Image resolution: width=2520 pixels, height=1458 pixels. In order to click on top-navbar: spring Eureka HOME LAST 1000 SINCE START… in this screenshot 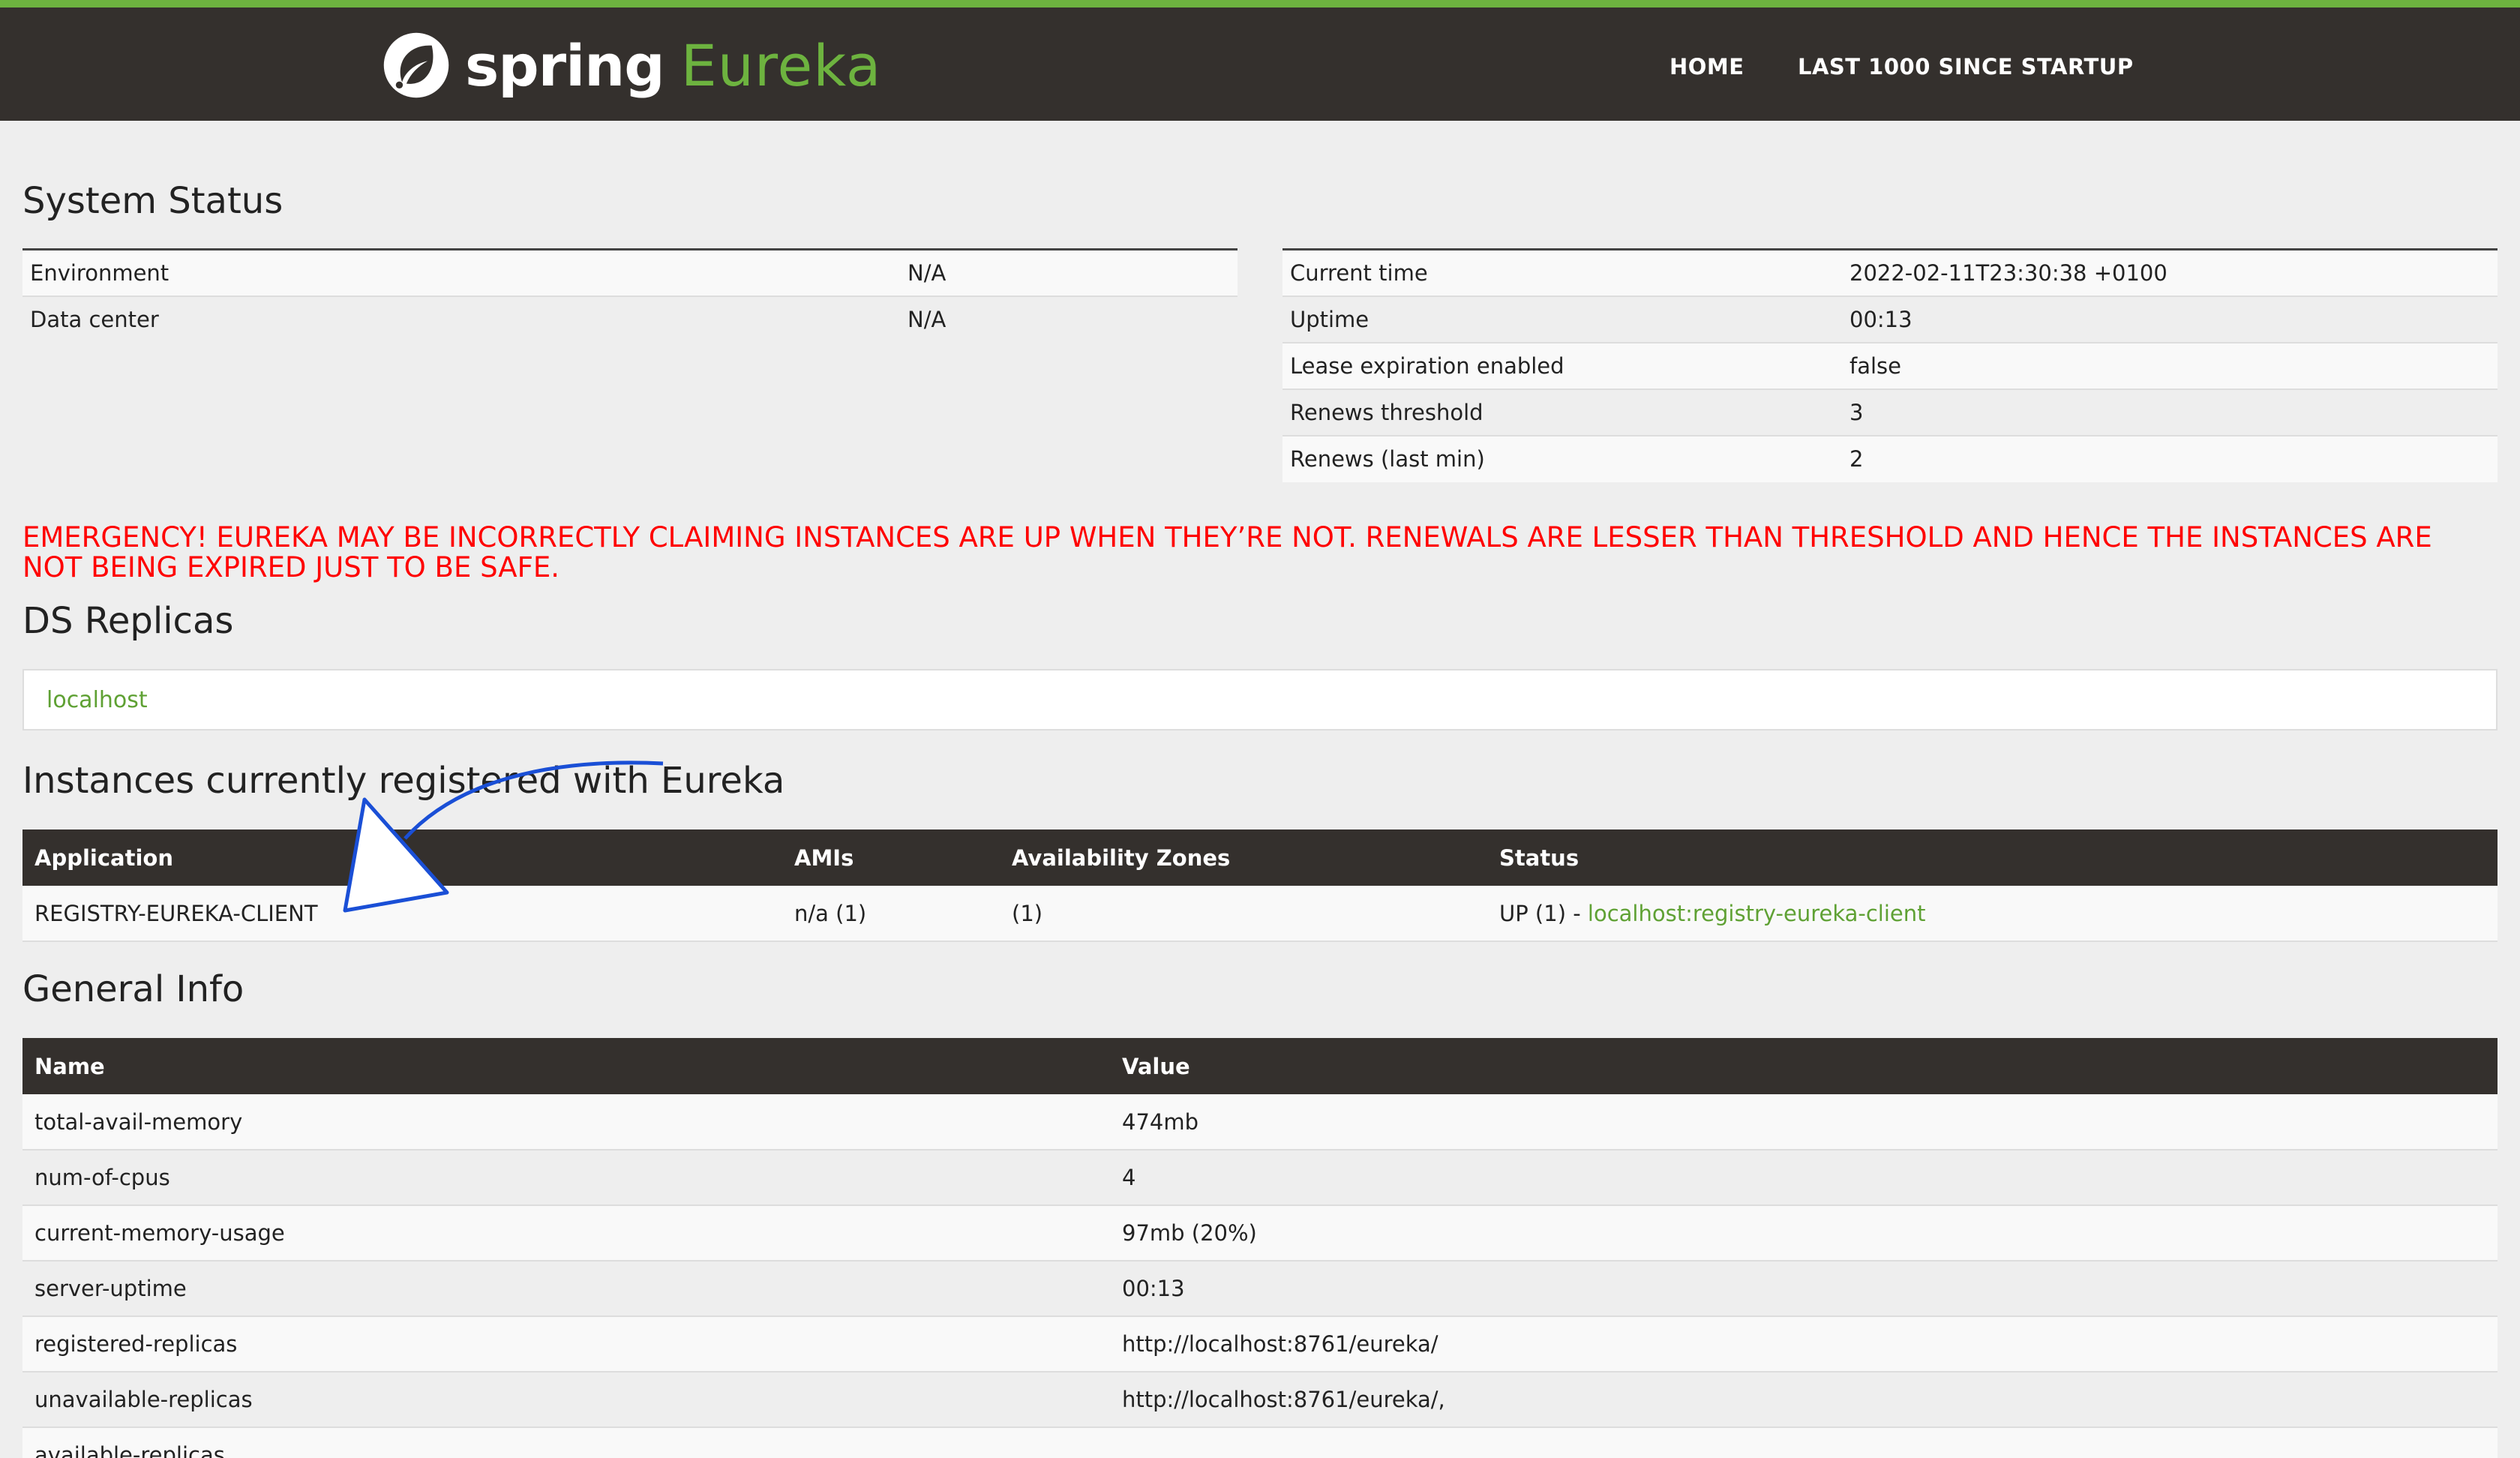, I will do `click(1260, 60)`.